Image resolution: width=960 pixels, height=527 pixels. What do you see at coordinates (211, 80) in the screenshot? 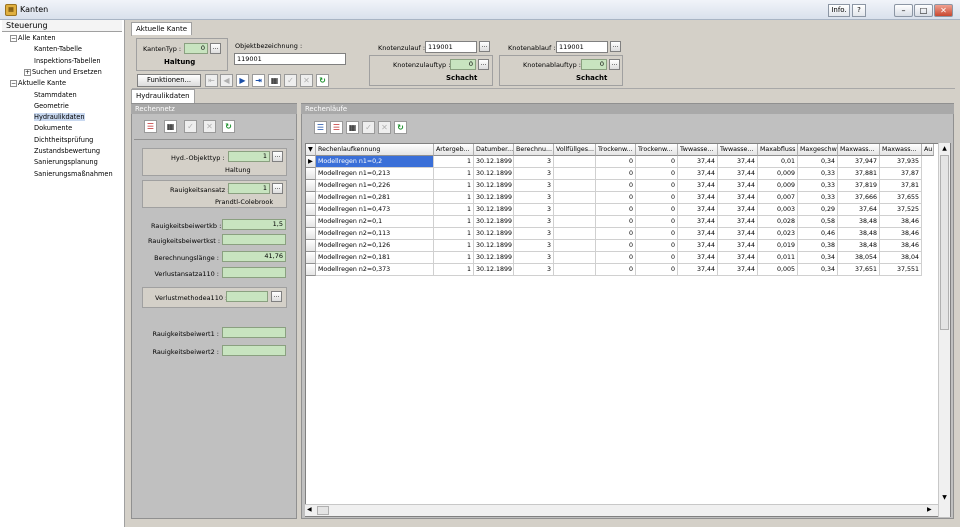
I see `first-record-icon: ⇤` at bounding box center [211, 80].